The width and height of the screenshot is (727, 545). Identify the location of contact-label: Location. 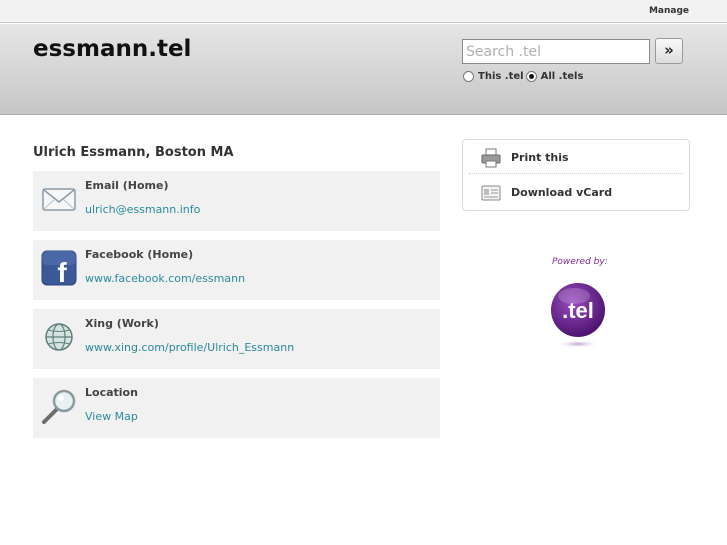
(111, 392).